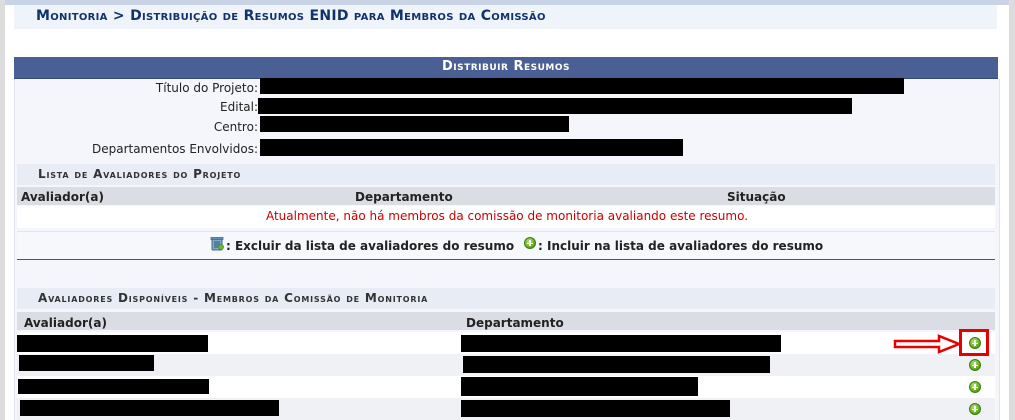  What do you see at coordinates (756, 197) in the screenshot?
I see `column-header-situacao: Situação` at bounding box center [756, 197].